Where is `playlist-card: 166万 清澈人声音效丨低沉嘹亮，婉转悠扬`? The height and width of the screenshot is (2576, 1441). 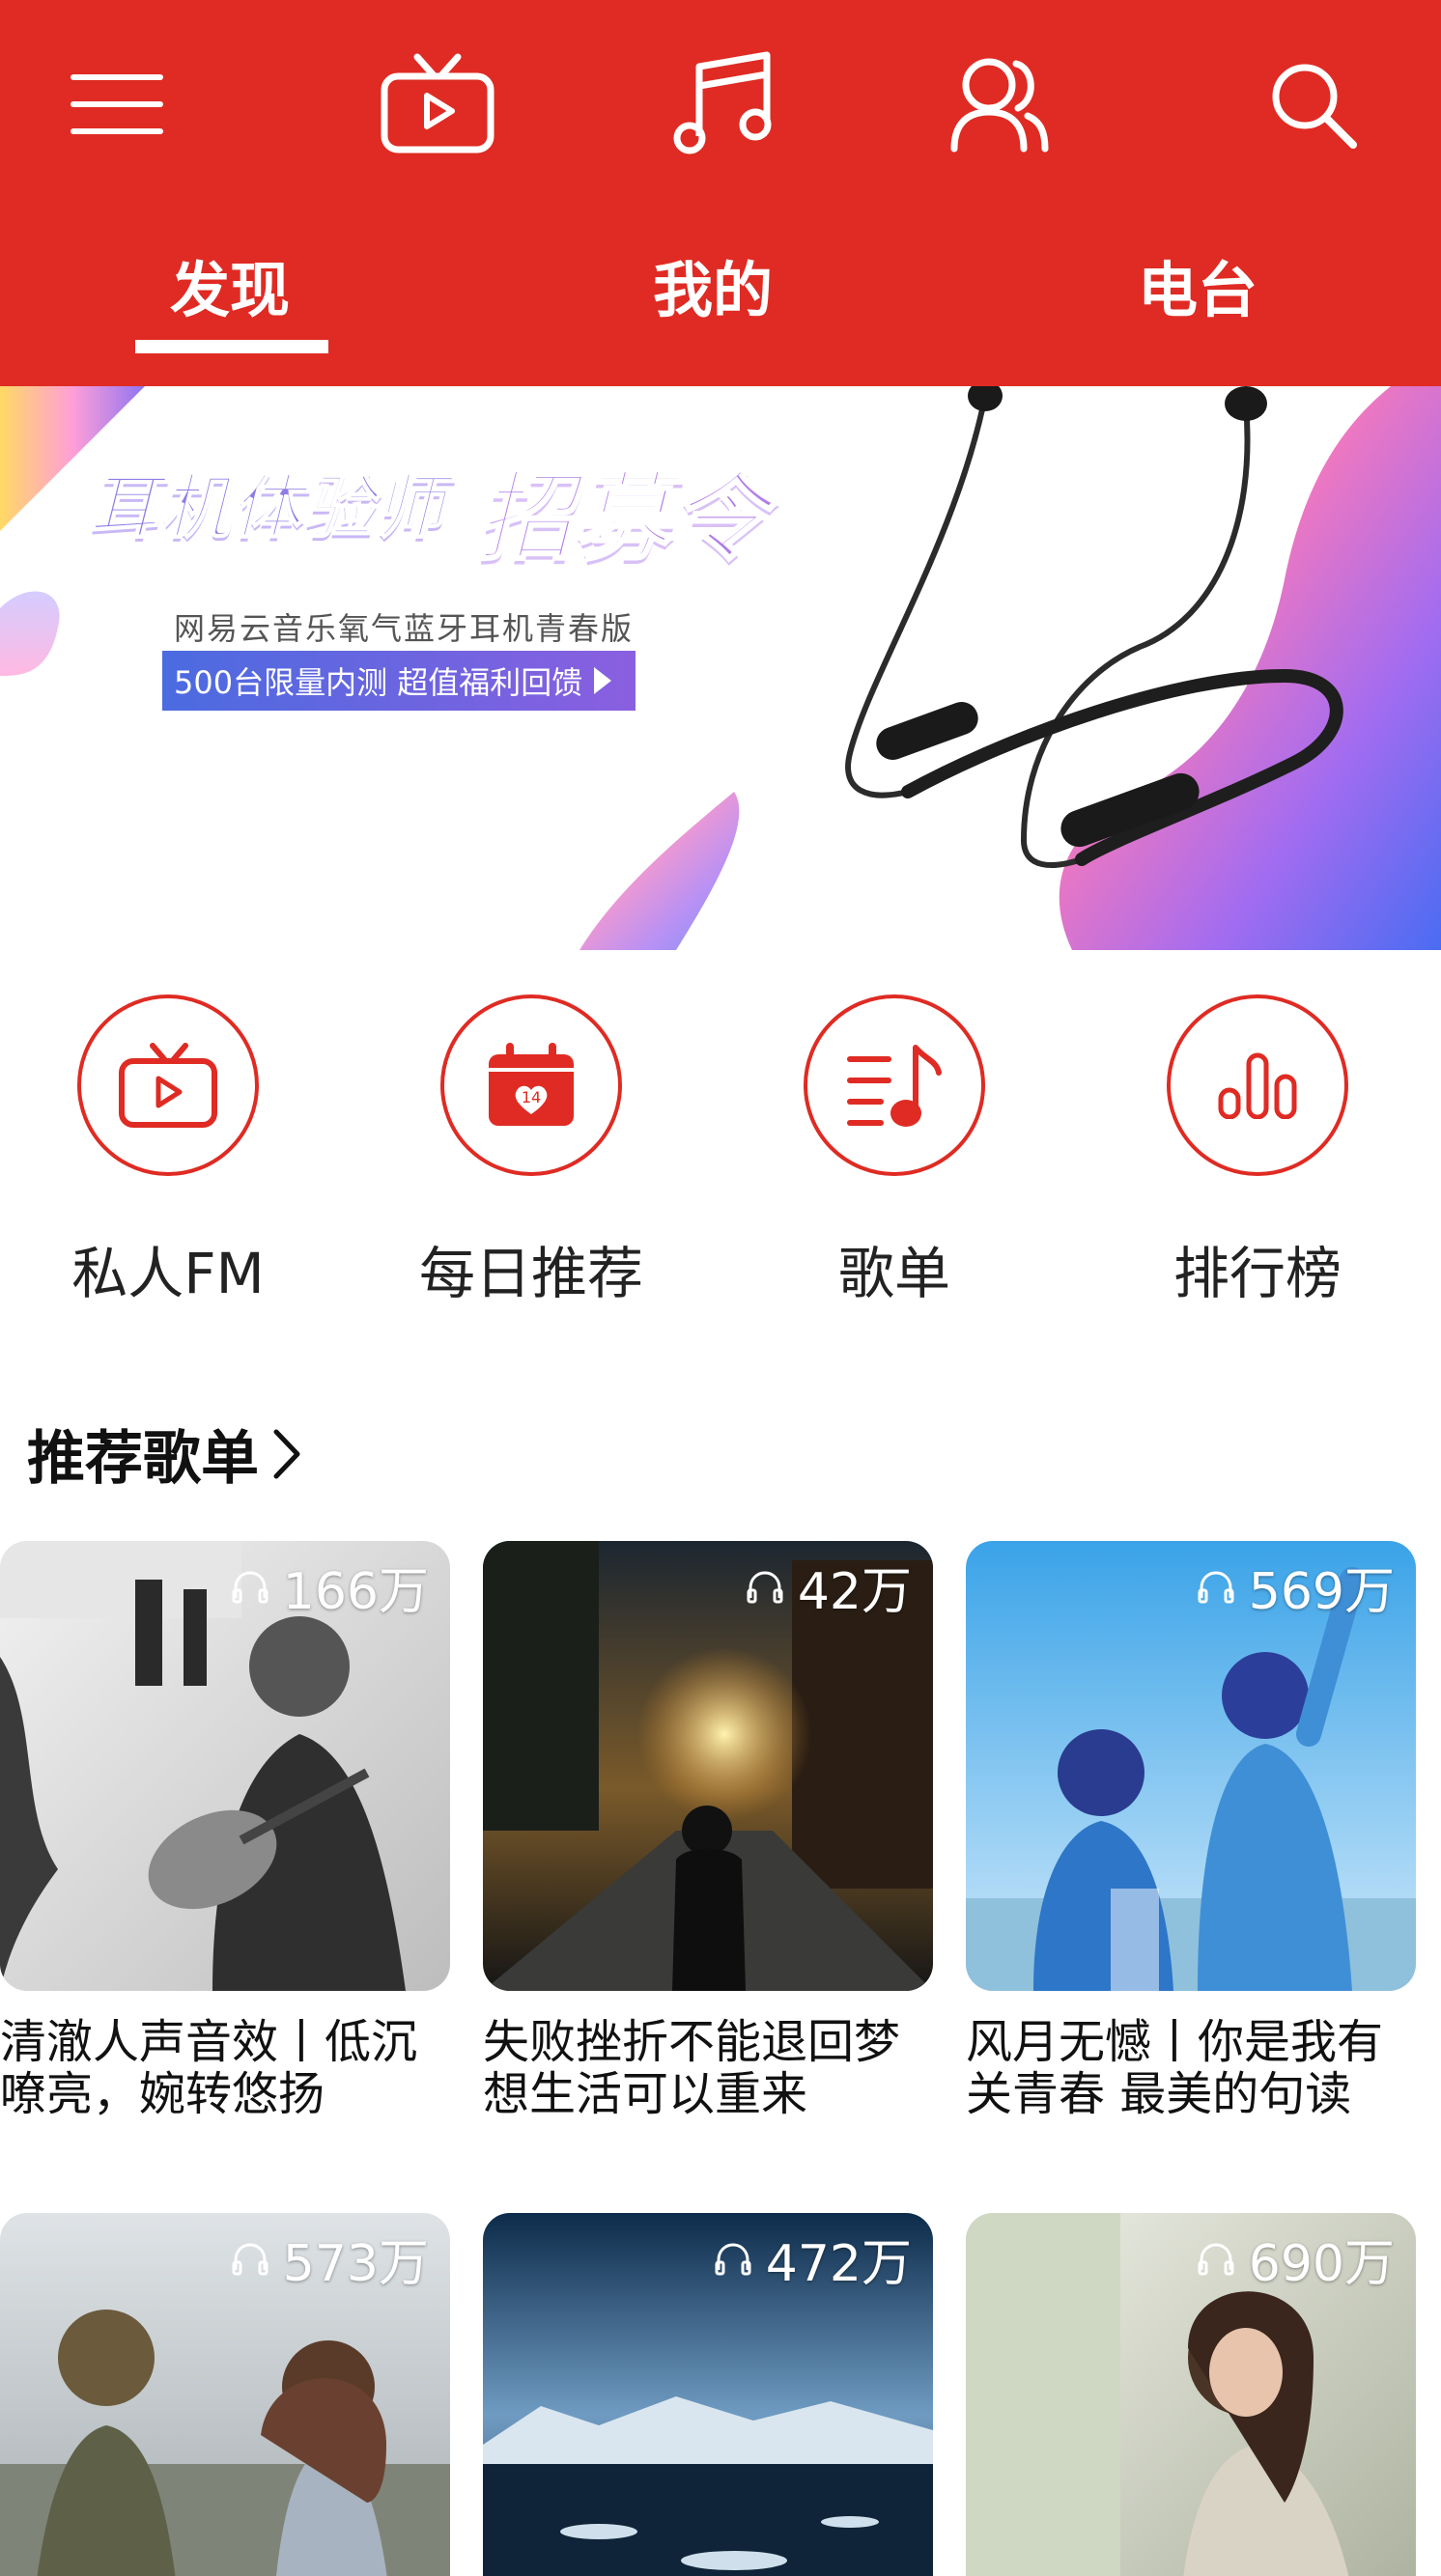
playlist-card: 166万 清澈人声音效丨低沉嘹亮，婉转悠扬 is located at coordinates (225, 1832).